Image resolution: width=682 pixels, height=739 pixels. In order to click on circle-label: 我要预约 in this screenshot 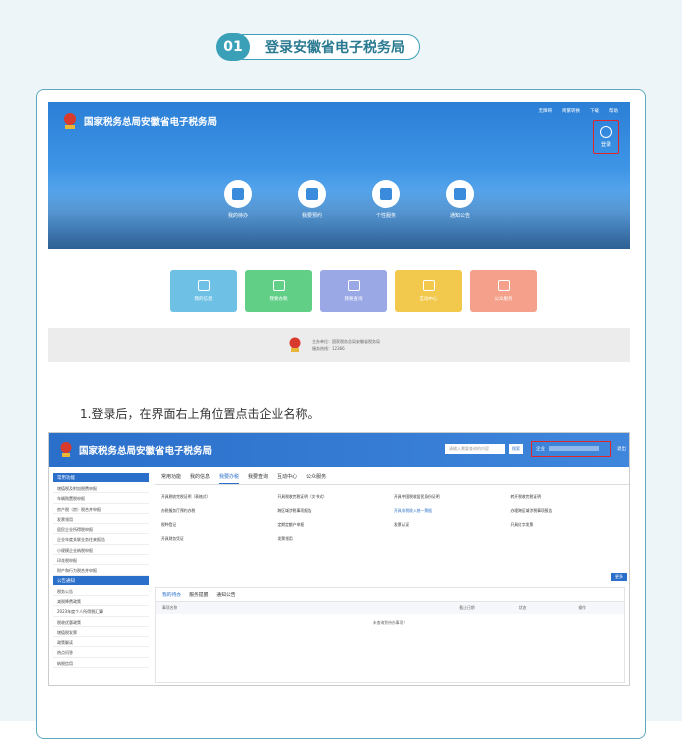, I will do `click(311, 216)`.